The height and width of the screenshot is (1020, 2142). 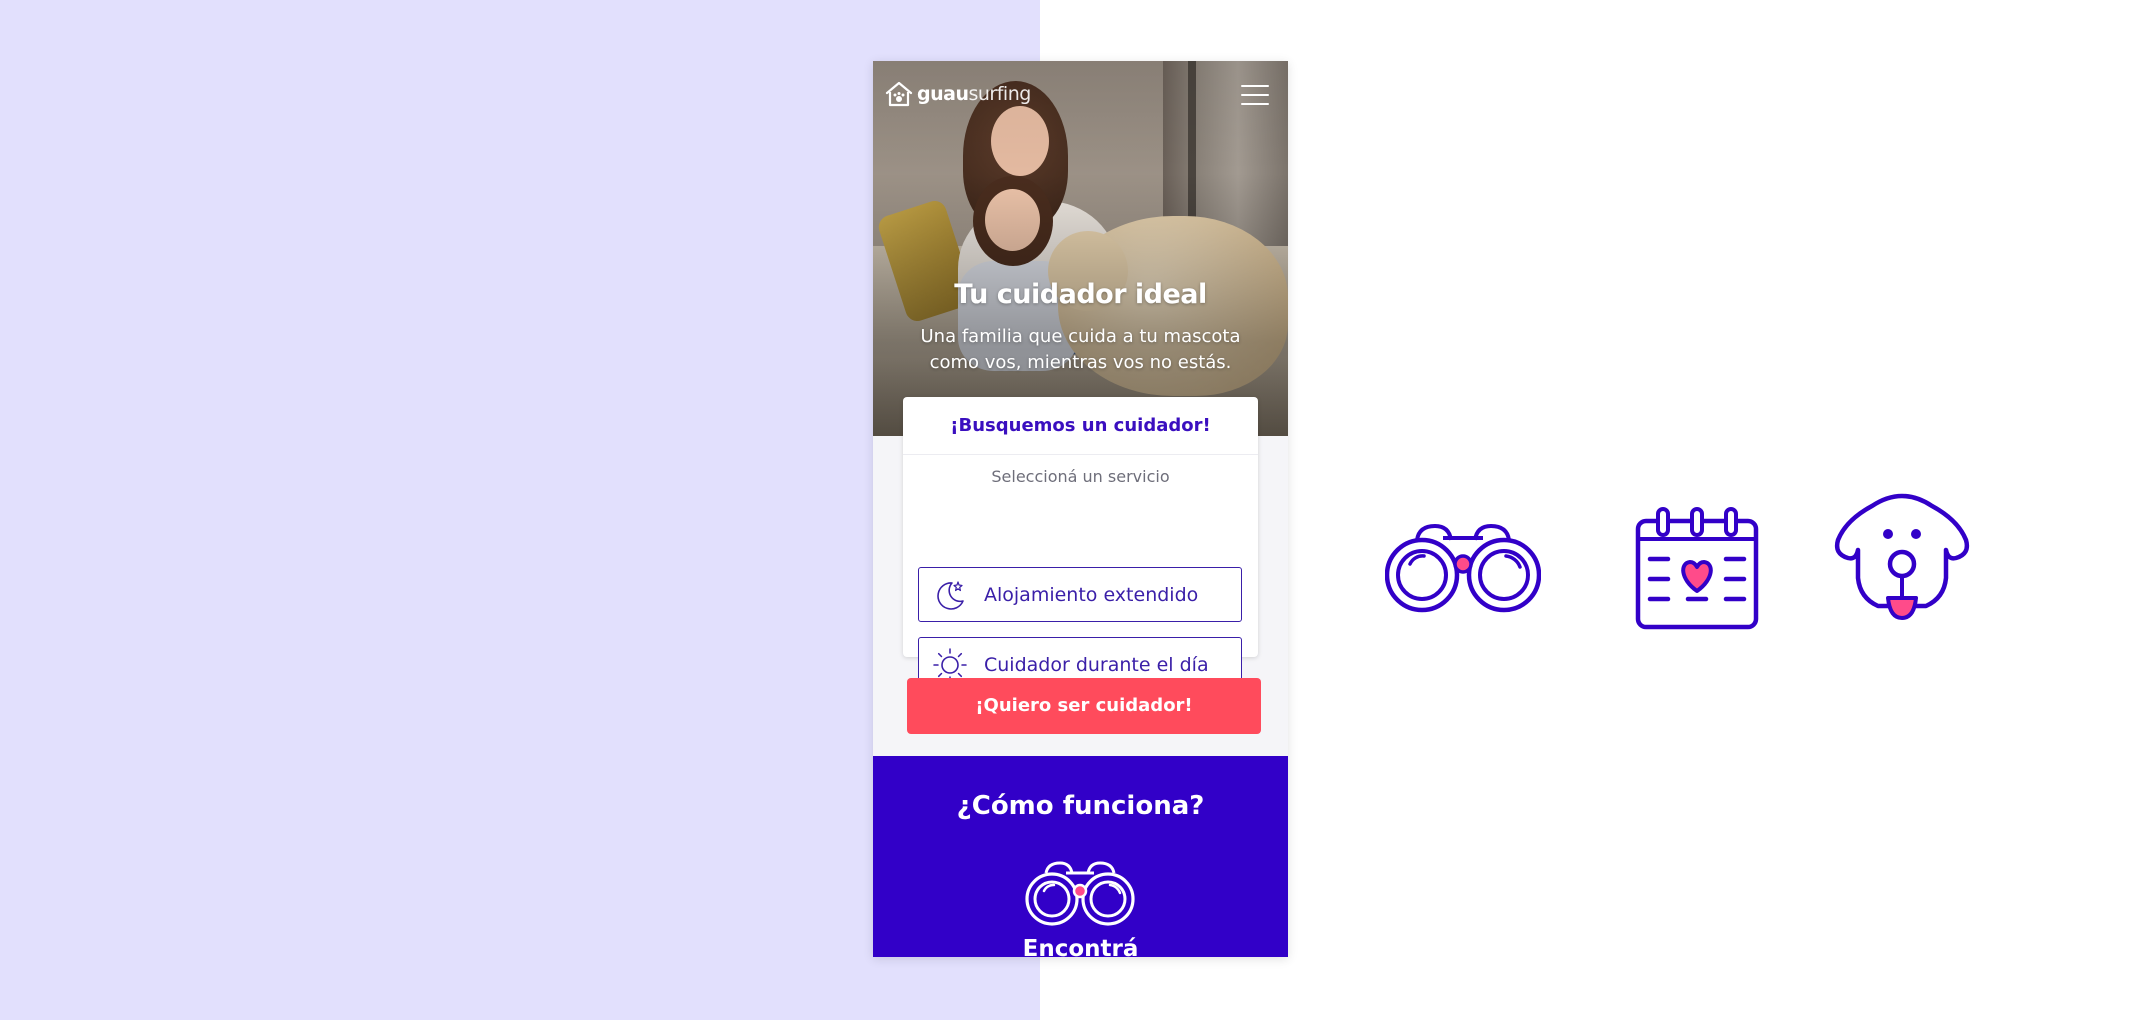 What do you see at coordinates (943, 94) in the screenshot?
I see `brand-name-bold: guau` at bounding box center [943, 94].